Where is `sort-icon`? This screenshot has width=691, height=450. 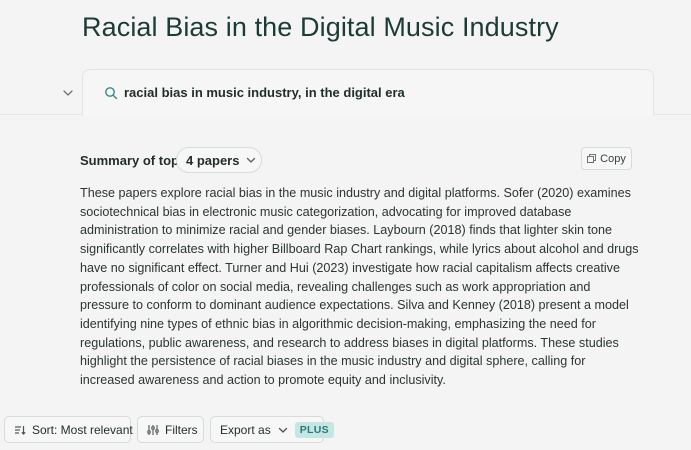
sort-icon is located at coordinates (20, 430).